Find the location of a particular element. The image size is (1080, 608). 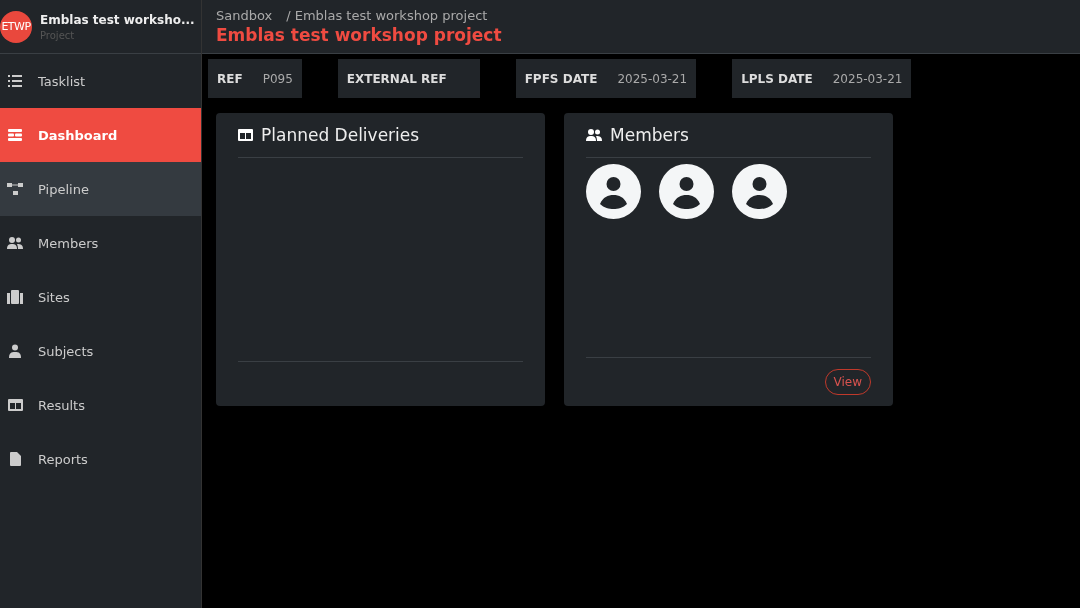

breadcrumb-link: Sandbox is located at coordinates (244, 15).